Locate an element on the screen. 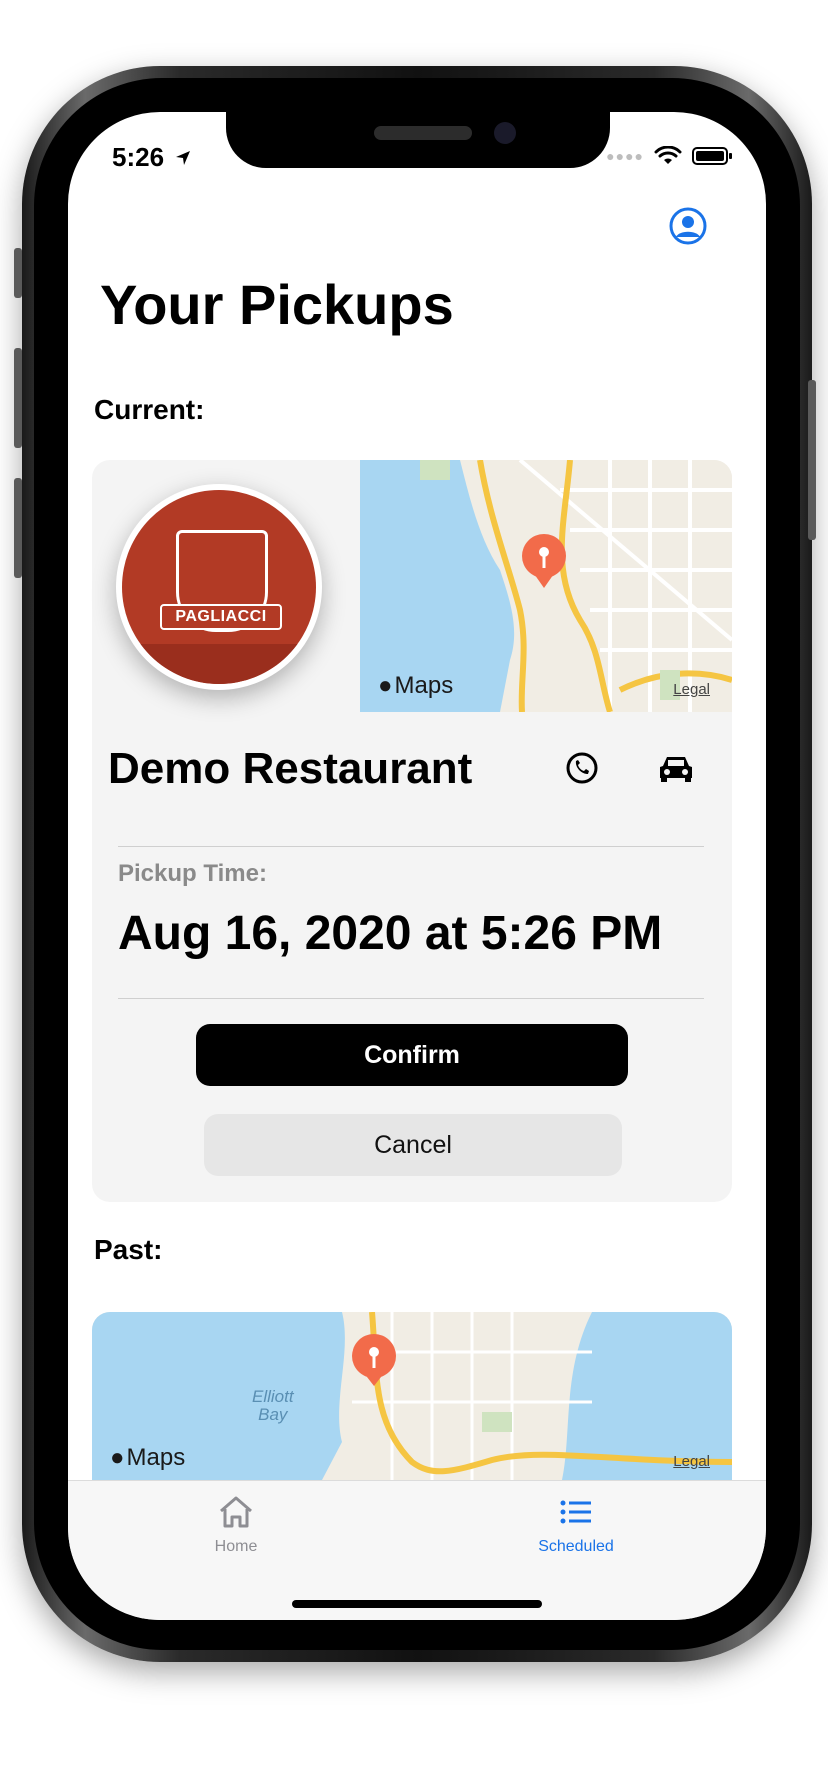 Image resolution: width=828 pixels, height=1792 pixels. pagliacci-logo: PAGLIACCI is located at coordinates (219, 587).